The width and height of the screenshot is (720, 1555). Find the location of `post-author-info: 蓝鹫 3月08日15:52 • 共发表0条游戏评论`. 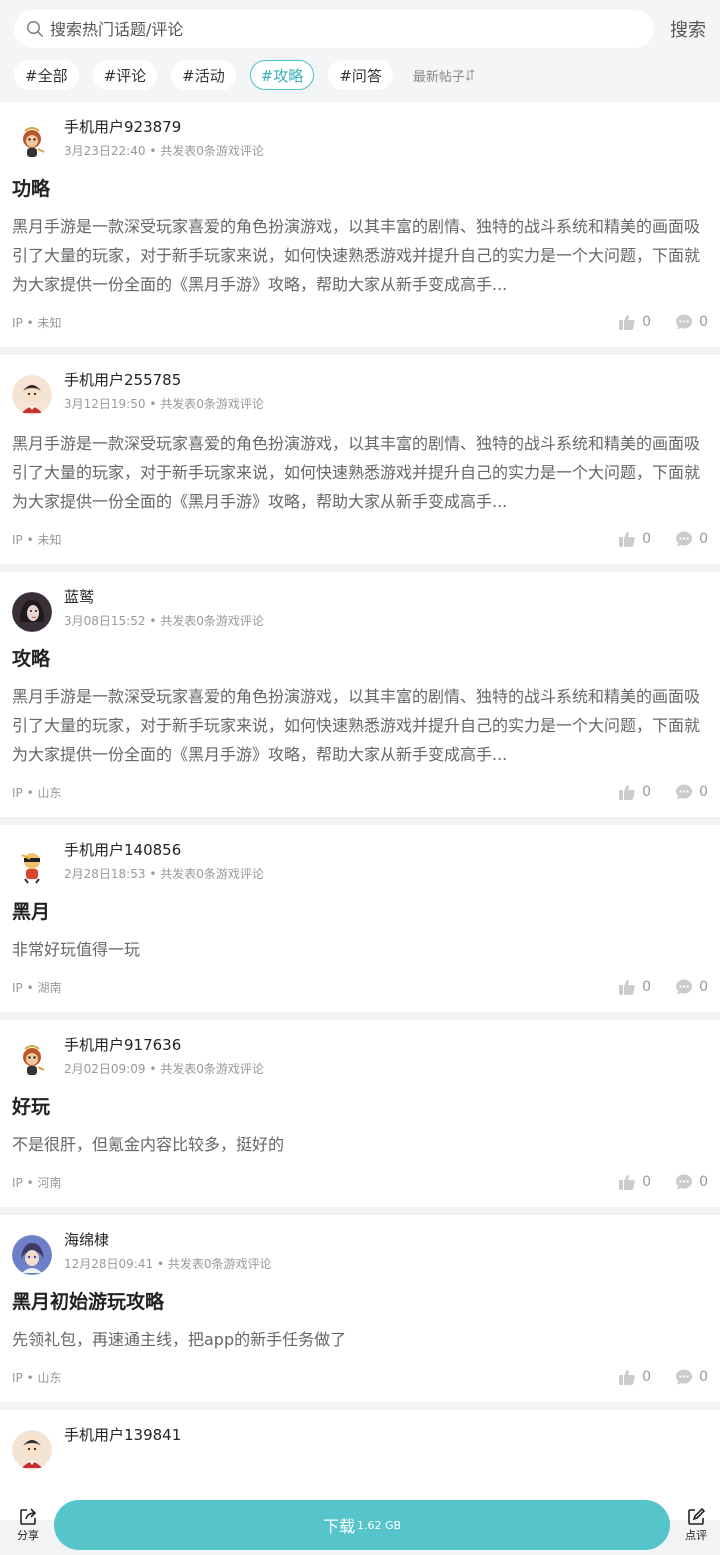

post-author-info: 蓝鹫 3月08日15:52 • 共发表0条游戏评论 is located at coordinates (164, 607).